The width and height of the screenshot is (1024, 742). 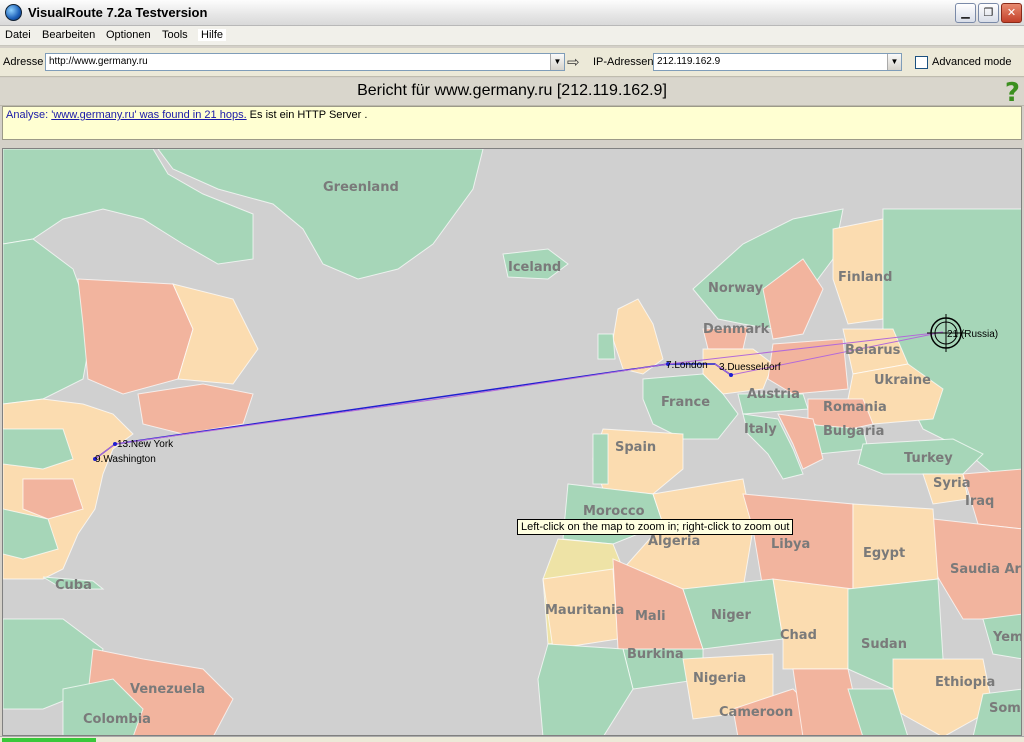 What do you see at coordinates (687, 365) in the screenshot?
I see `hop-label: 7.London` at bounding box center [687, 365].